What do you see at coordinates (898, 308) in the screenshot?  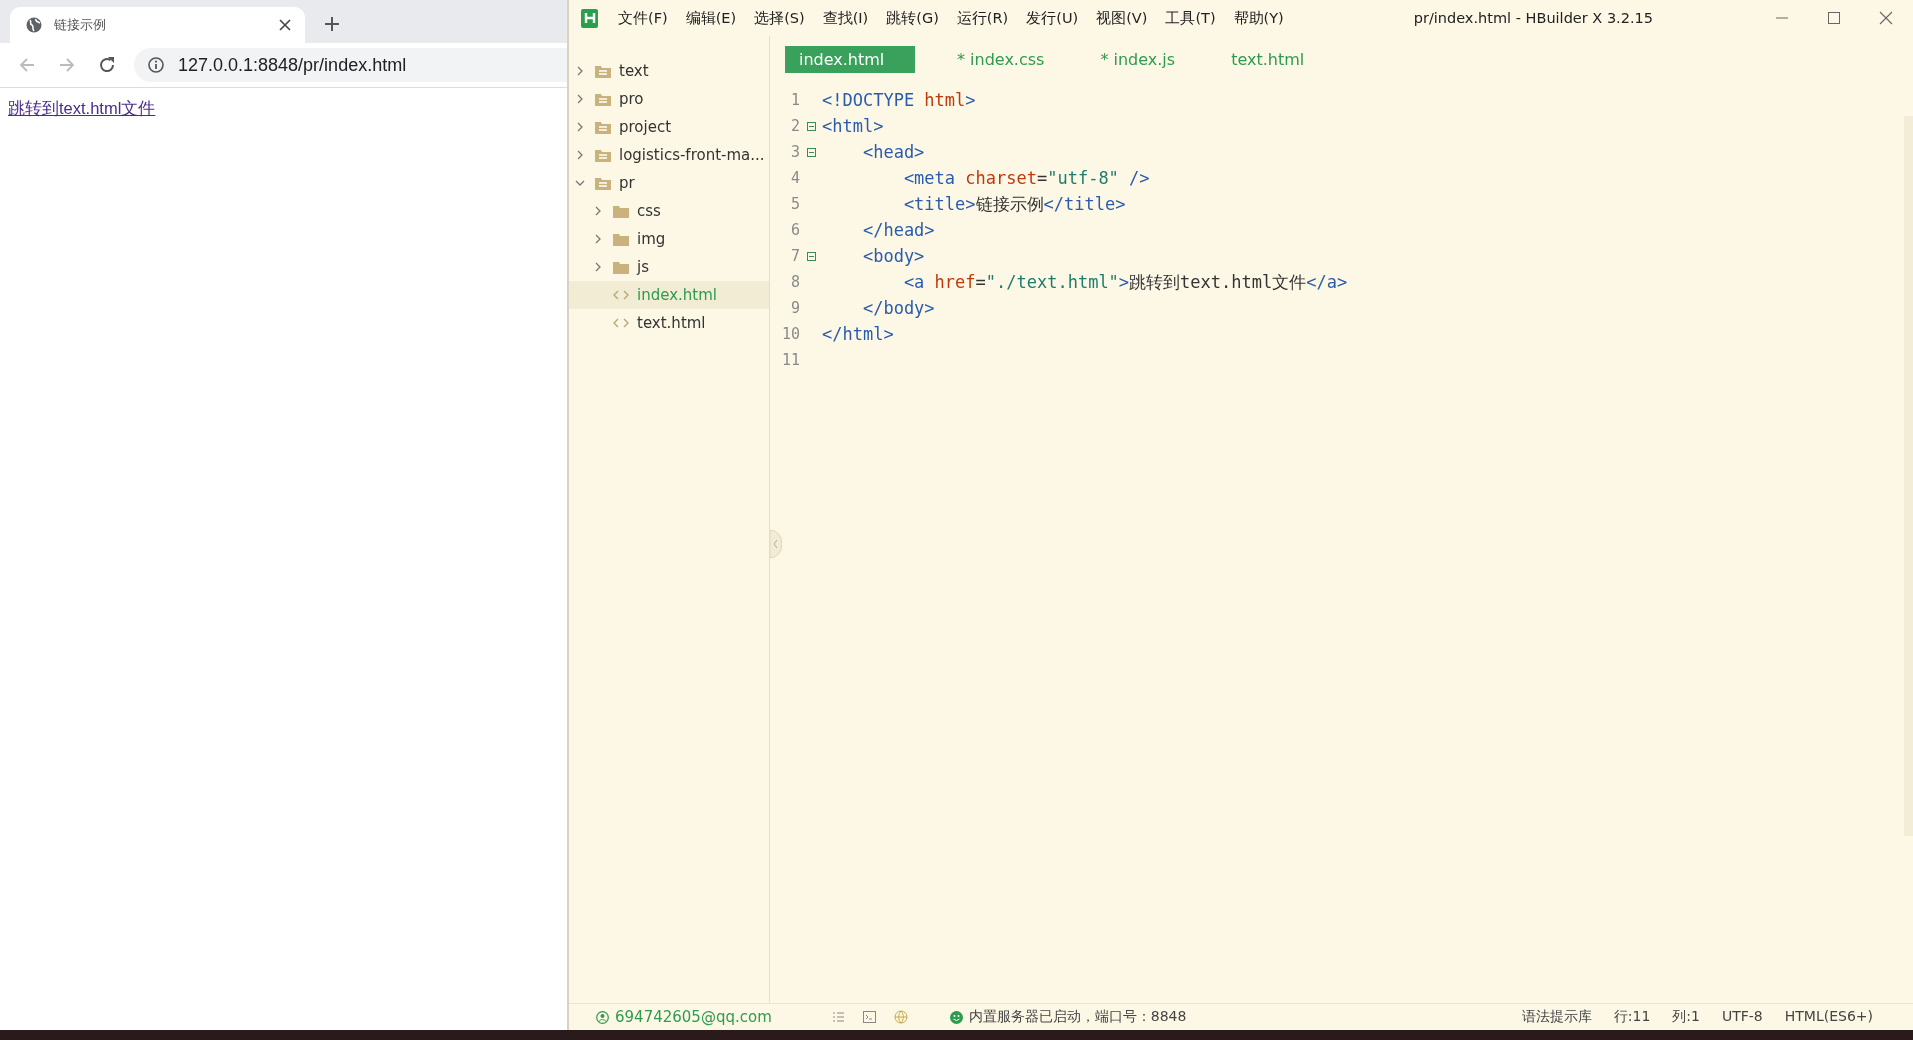 I see `code-line: </body>` at bounding box center [898, 308].